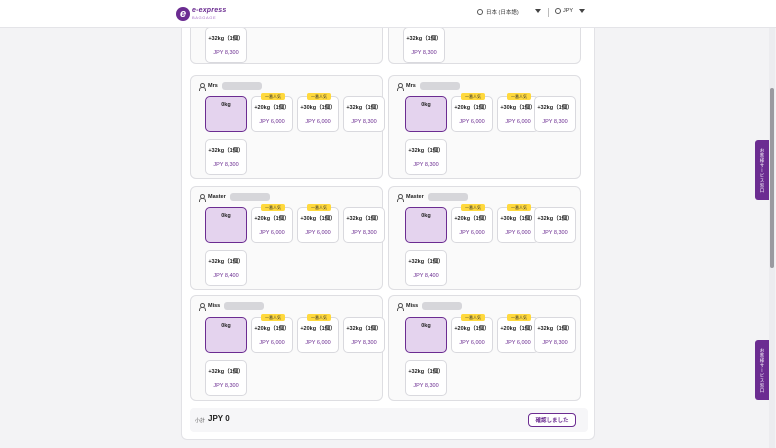  I want to click on region-selector: 日本 (日本語), so click(498, 12).